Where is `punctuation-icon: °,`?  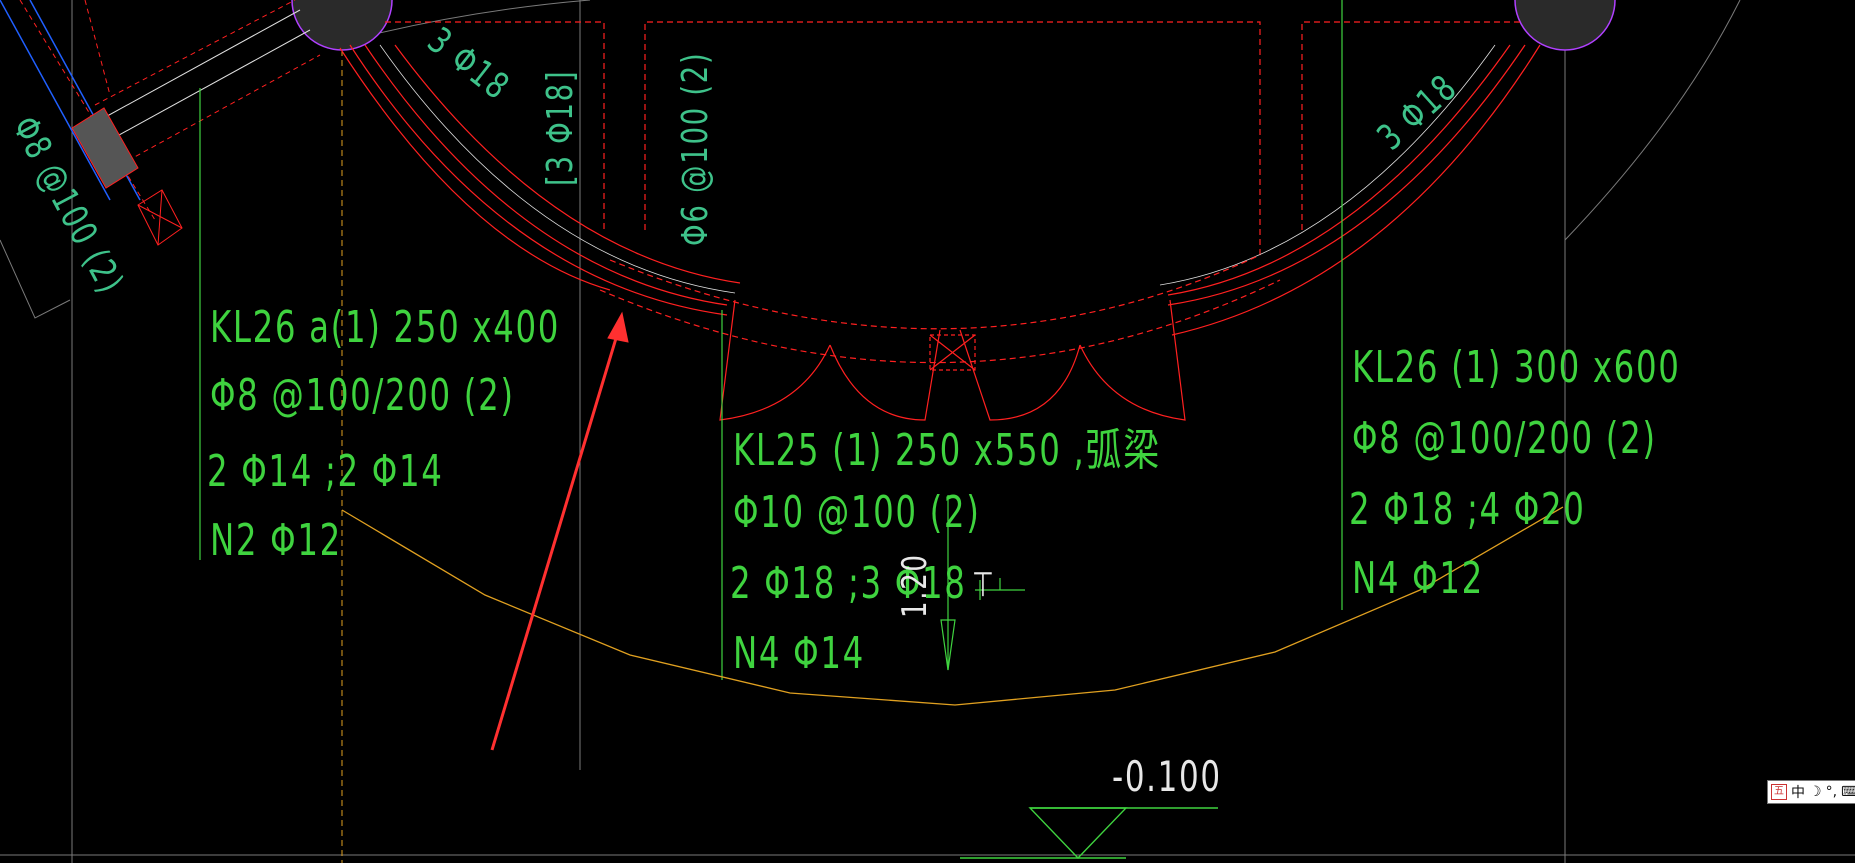
punctuation-icon: °, is located at coordinates (1831, 792).